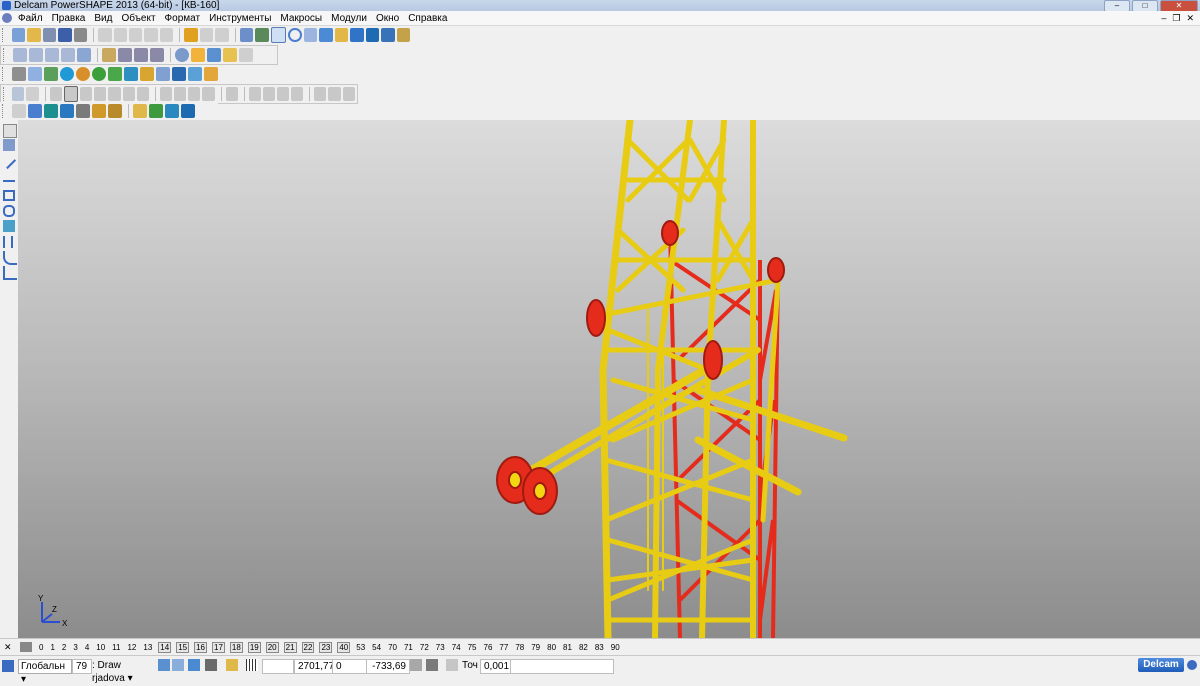 This screenshot has height=686, width=1200. I want to click on check-icon, so click(172, 111).